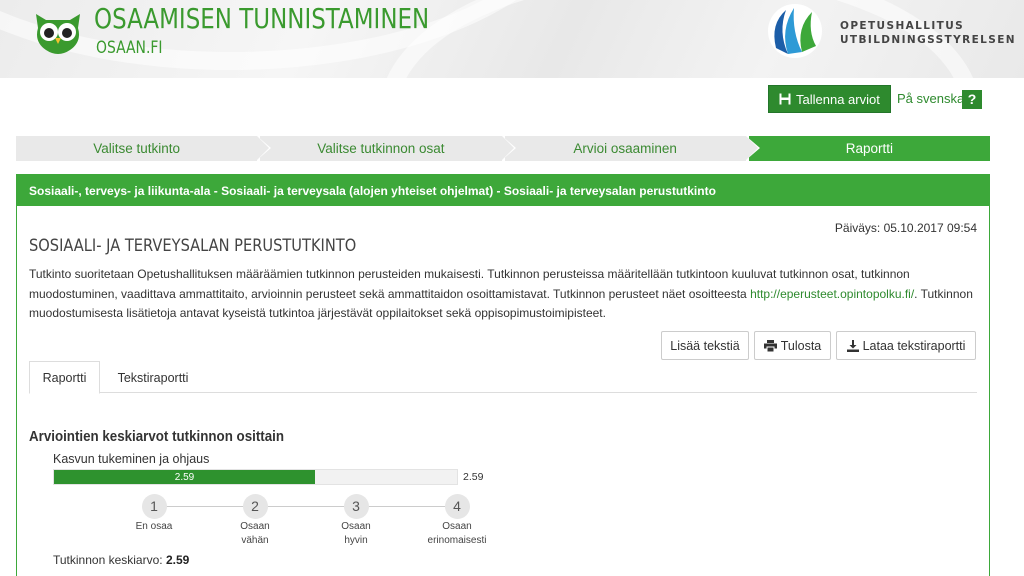  What do you see at coordinates (785, 99) in the screenshot?
I see `floppy-disk-icon` at bounding box center [785, 99].